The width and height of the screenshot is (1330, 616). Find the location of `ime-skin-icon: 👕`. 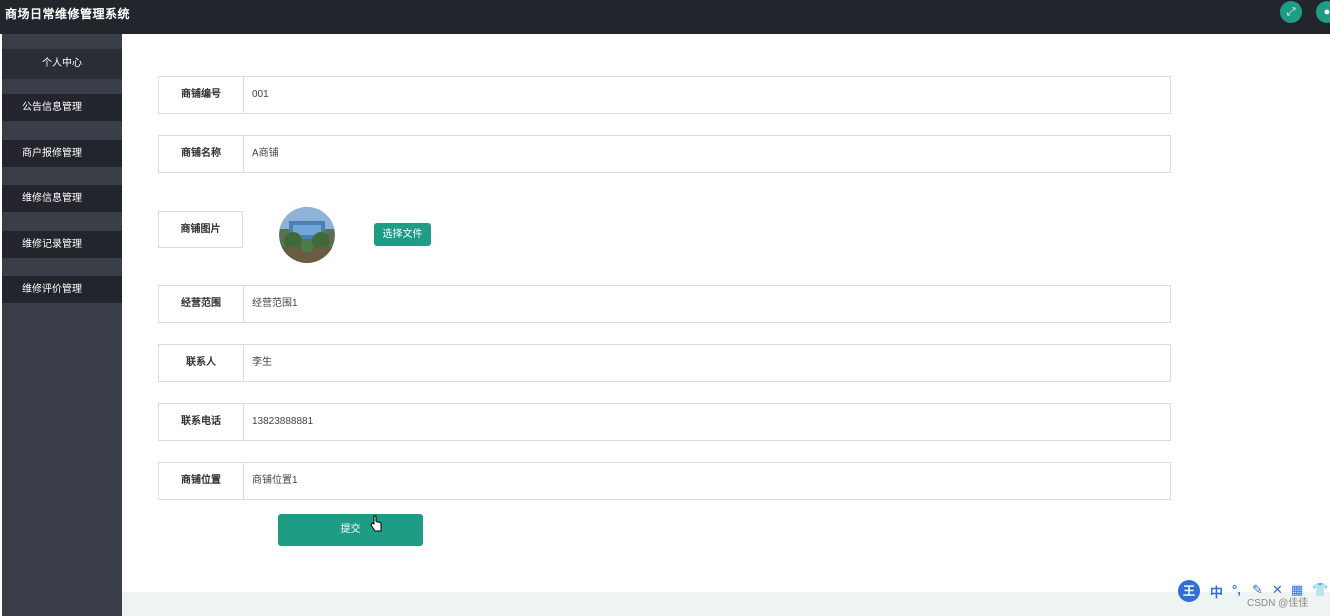

ime-skin-icon: 👕 is located at coordinates (1320, 590).